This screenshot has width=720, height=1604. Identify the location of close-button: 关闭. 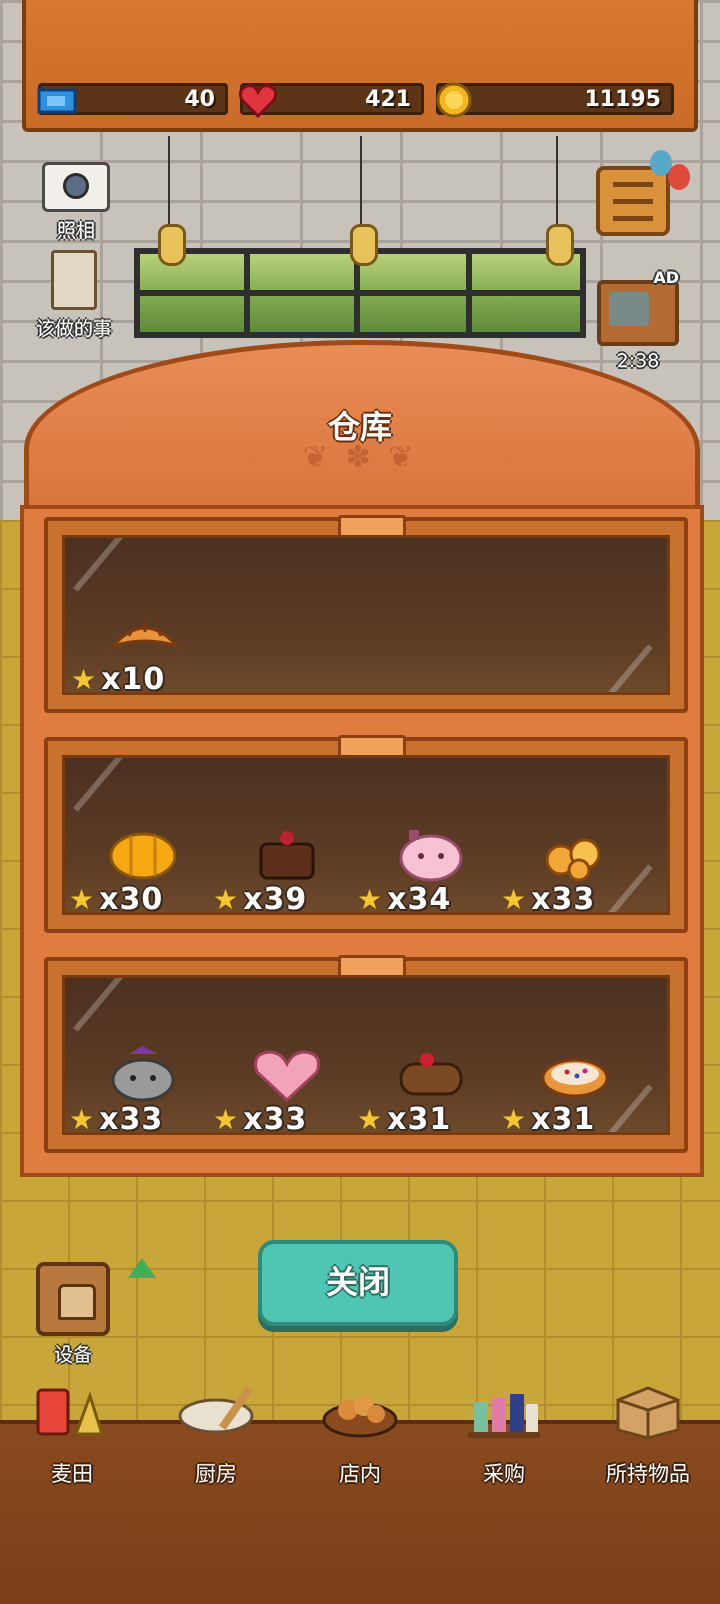
(358, 1283).